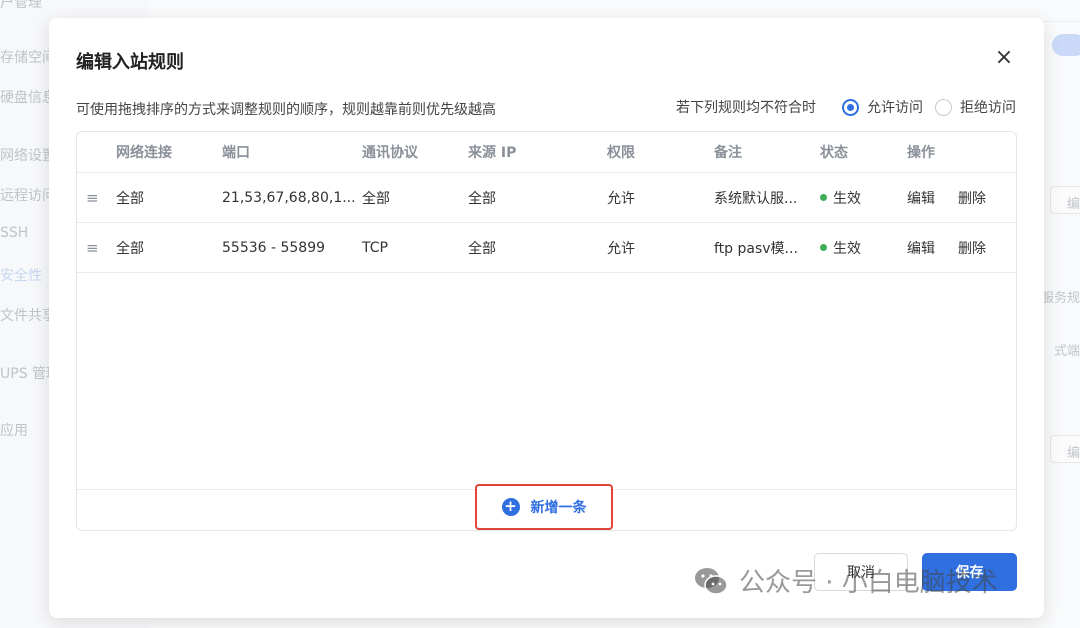  I want to click on close-icon: ×, so click(1004, 58).